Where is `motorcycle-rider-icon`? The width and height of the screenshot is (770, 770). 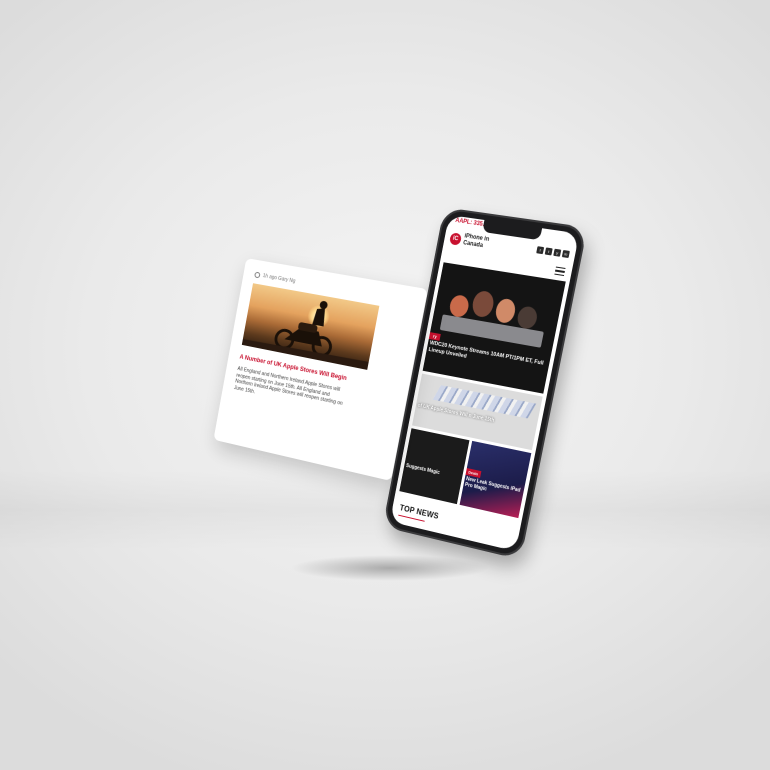 motorcycle-rider-icon is located at coordinates (311, 326).